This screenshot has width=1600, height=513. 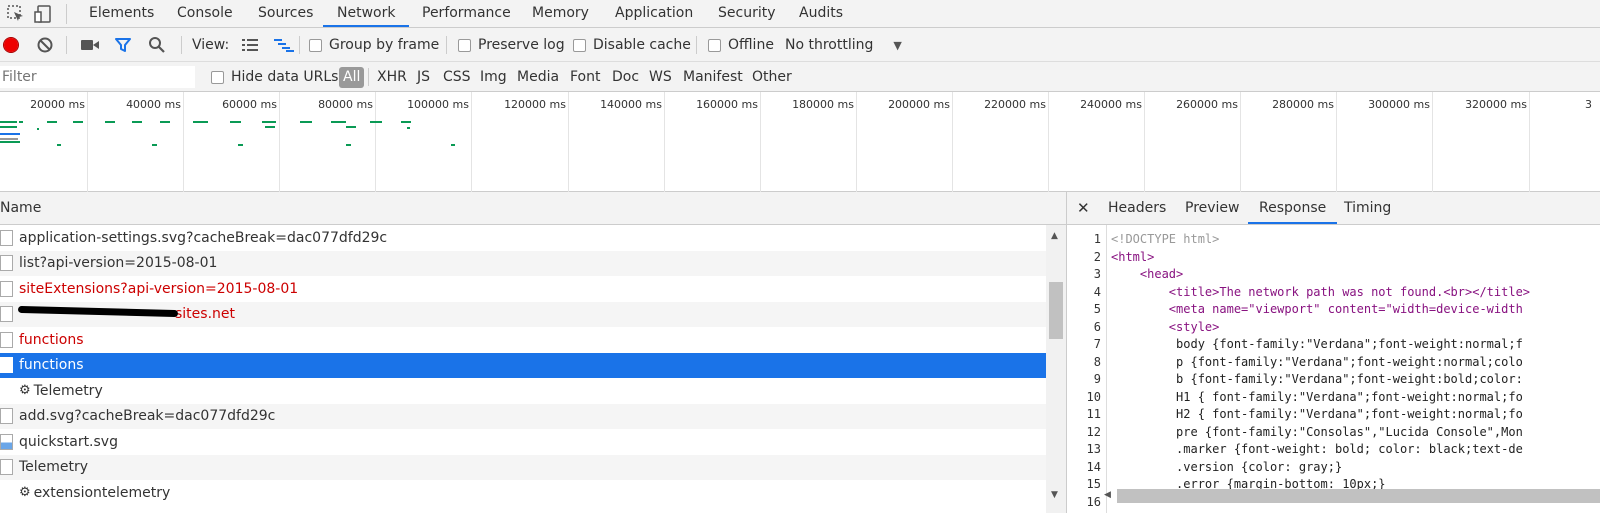 I want to click on hide-data-urls-label: Hide data URLs, so click(x=285, y=77).